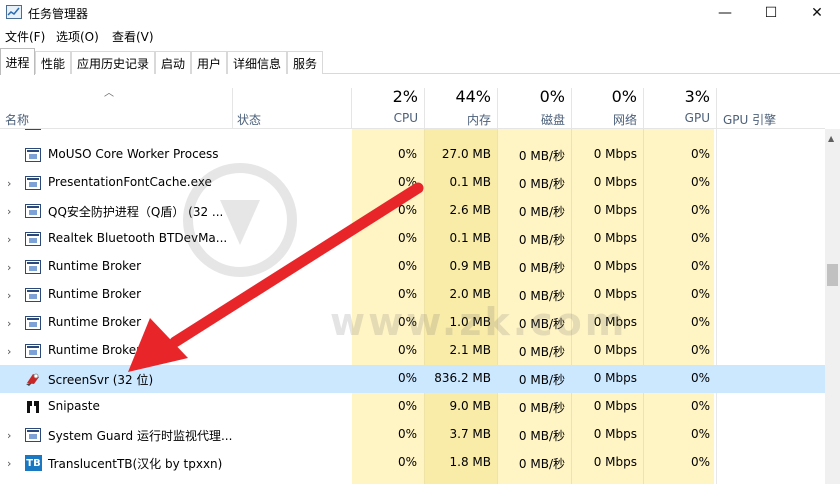 The width and height of the screenshot is (840, 484). What do you see at coordinates (209, 62) in the screenshot?
I see `tab-users: 用户` at bounding box center [209, 62].